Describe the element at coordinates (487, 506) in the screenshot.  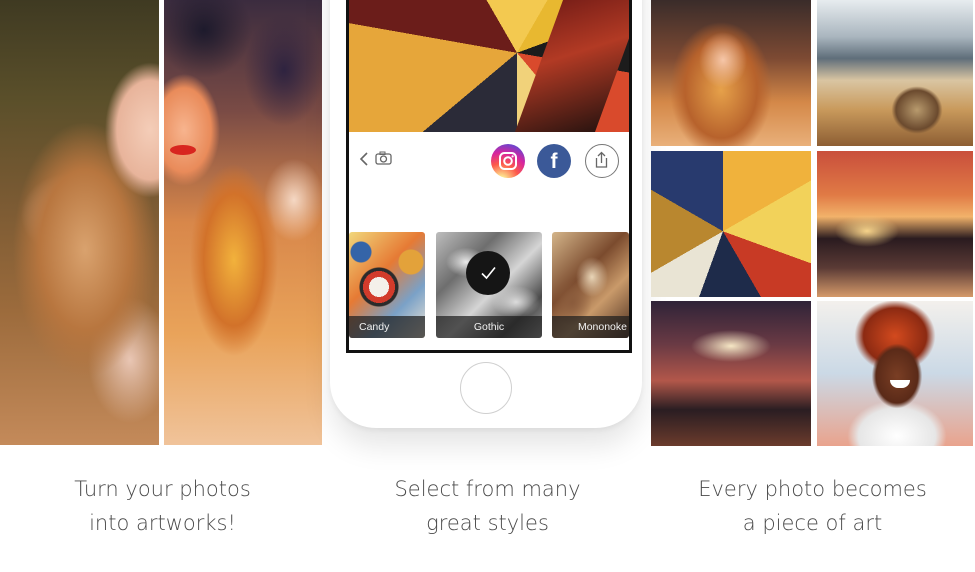
I see `caption-panel-2: Select from many great styles` at that location.